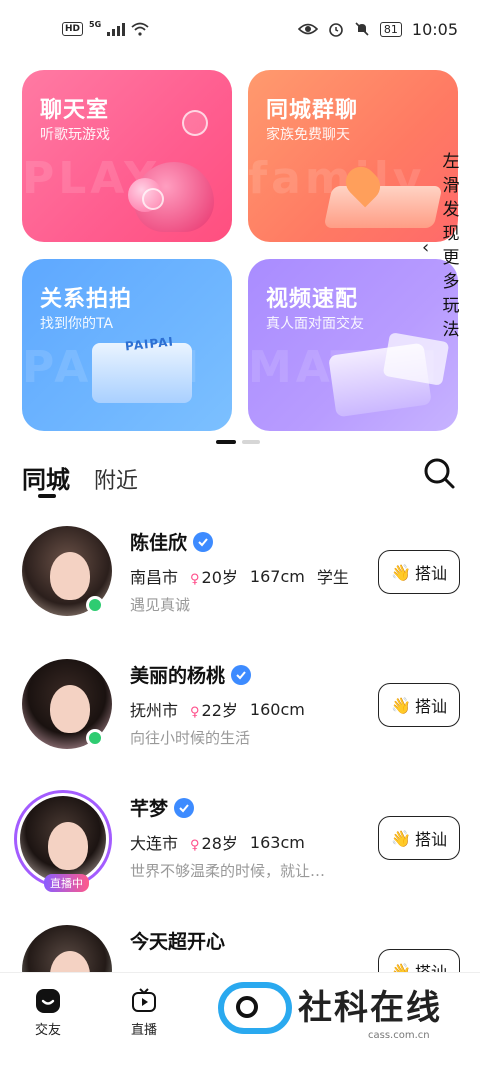  What do you see at coordinates (451, 162) in the screenshot?
I see `side-tab-char: 左` at bounding box center [451, 162].